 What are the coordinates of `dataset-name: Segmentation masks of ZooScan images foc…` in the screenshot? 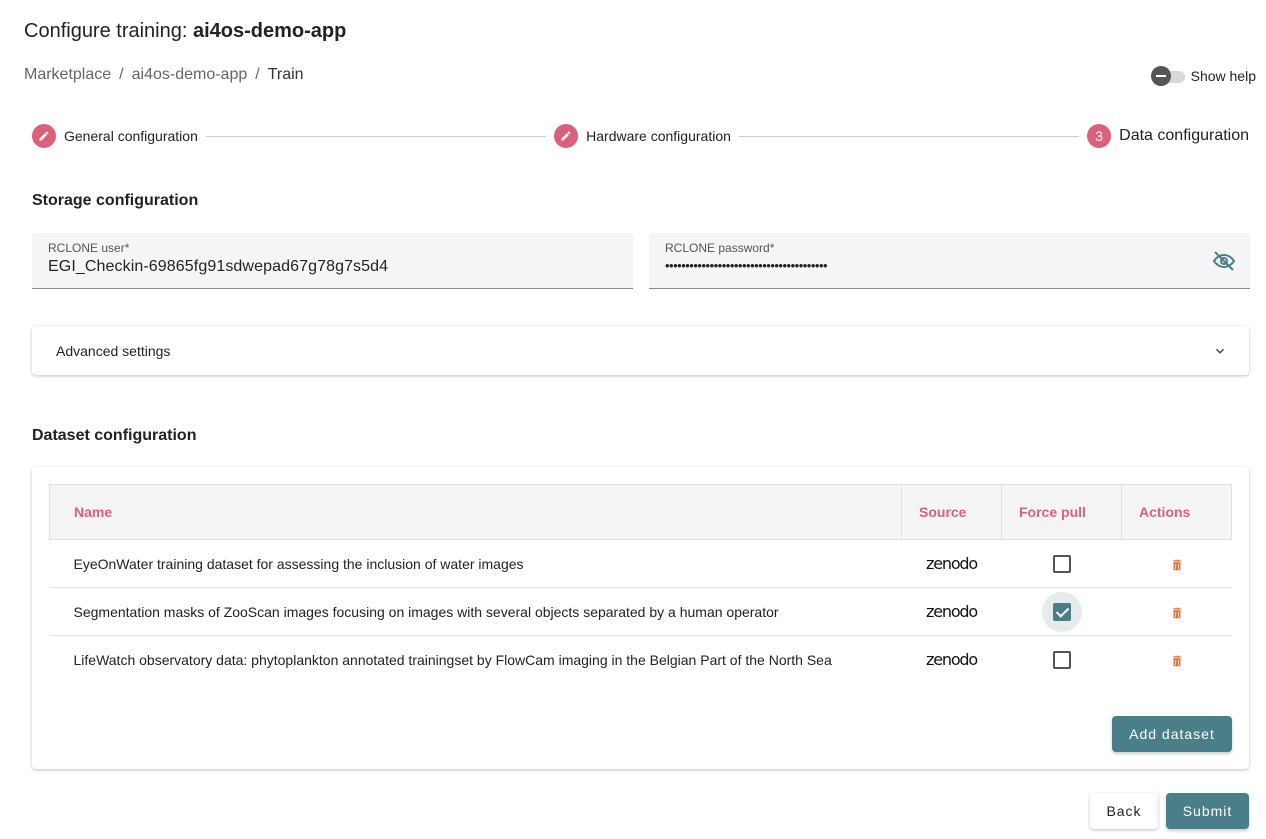 It's located at (426, 611).